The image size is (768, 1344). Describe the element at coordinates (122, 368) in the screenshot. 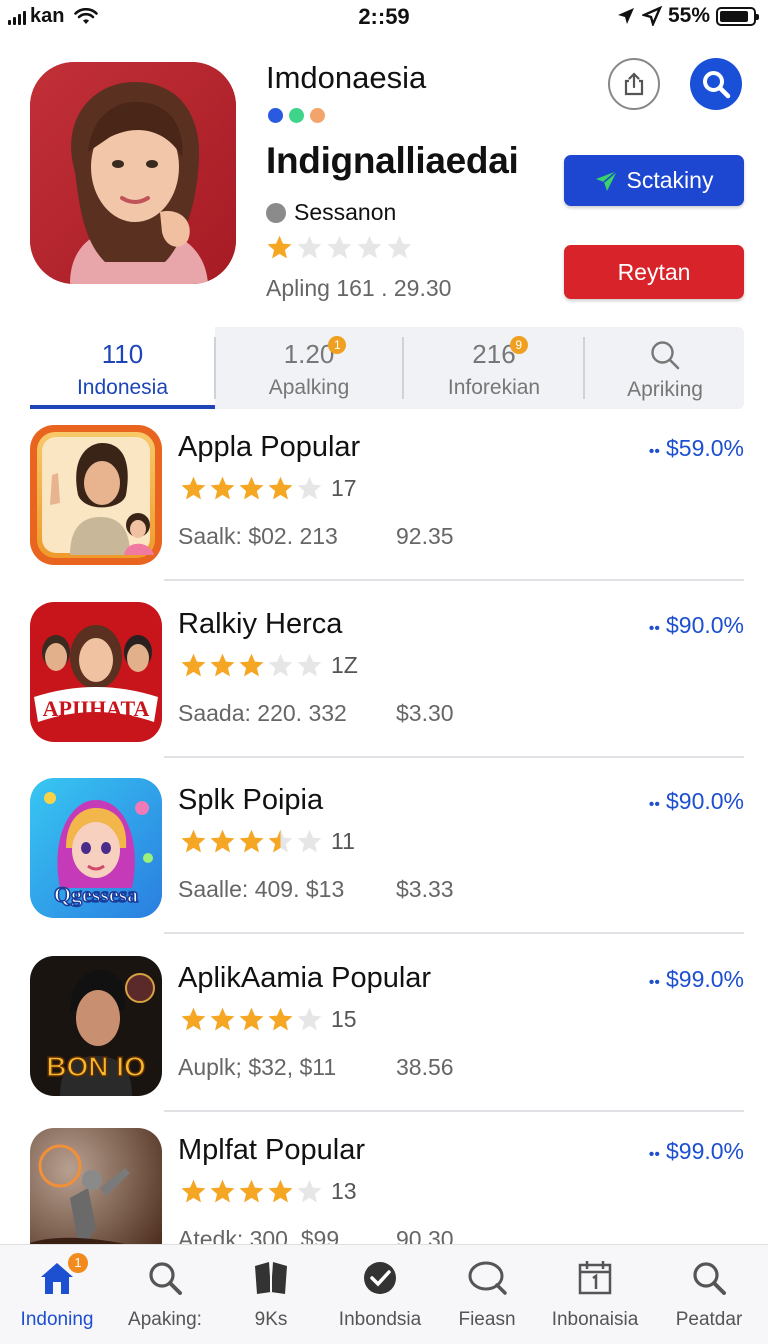

I see `tab-indonesia: 110 Indonesia` at that location.